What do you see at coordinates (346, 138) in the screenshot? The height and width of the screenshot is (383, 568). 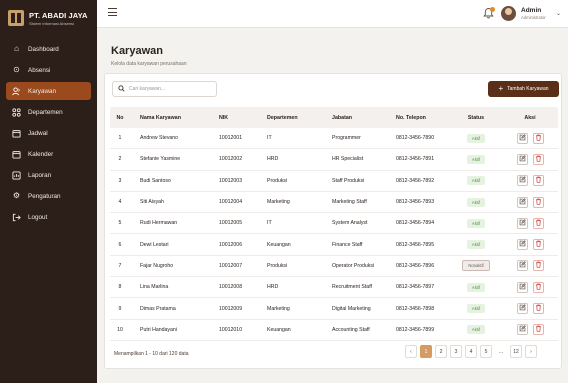 I see `cell-position: Programmer` at bounding box center [346, 138].